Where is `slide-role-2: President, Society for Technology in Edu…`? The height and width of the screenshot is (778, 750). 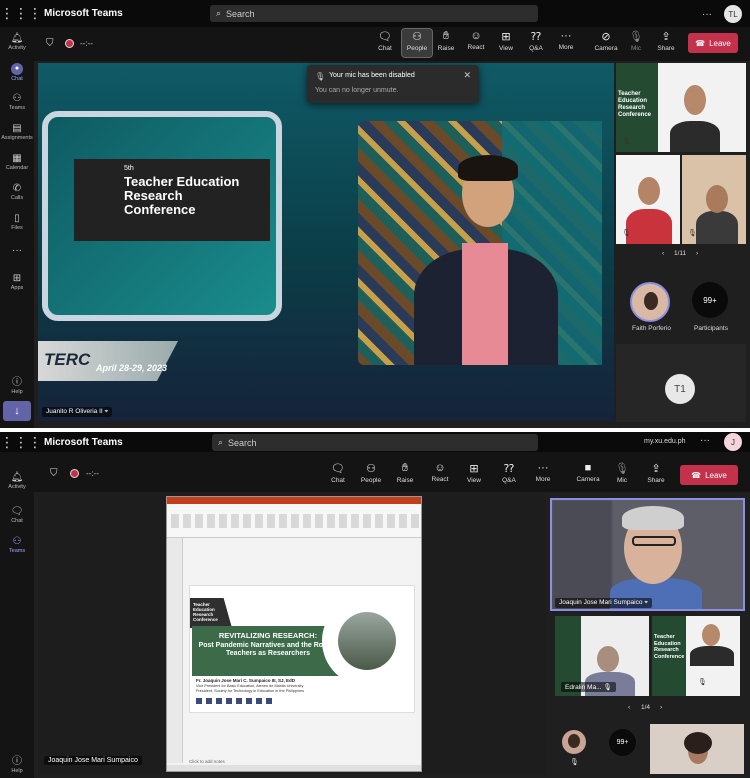
slide-role-2: President, Society for Technology in Edu… is located at coordinates (250, 691).